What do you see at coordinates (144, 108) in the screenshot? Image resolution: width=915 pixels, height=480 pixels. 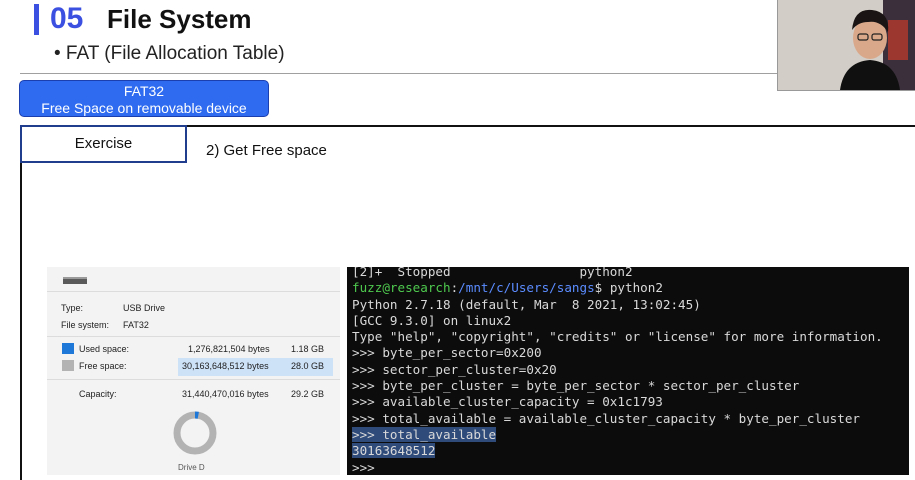 I see `badge-line-2: Free Space on removable device` at bounding box center [144, 108].